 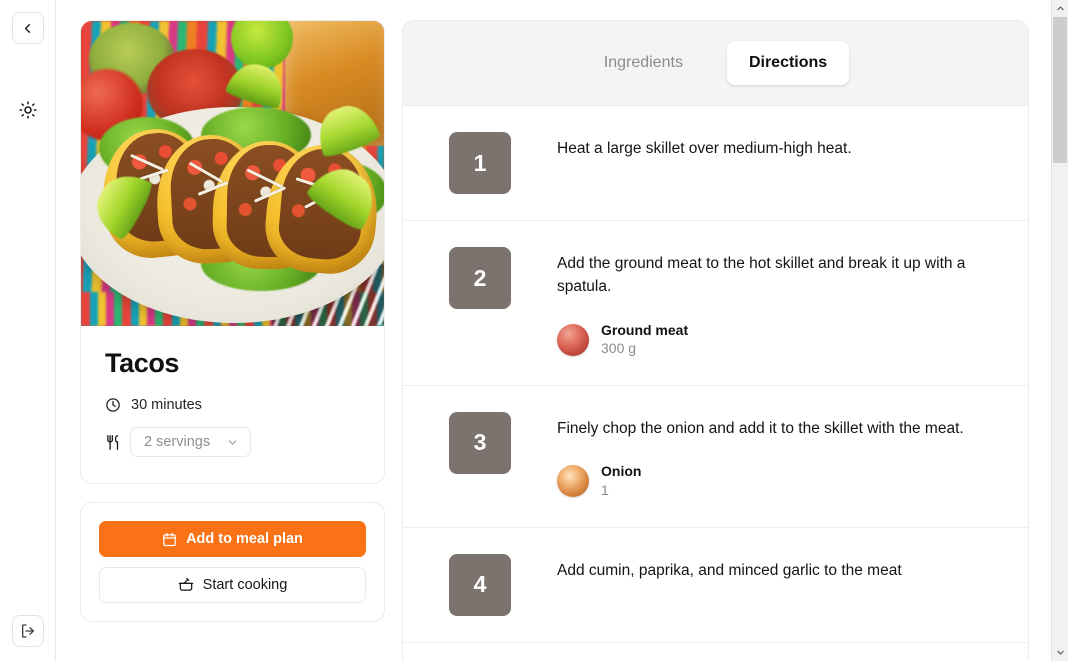 I want to click on cook-time-row: 30 minutes, so click(x=232, y=405).